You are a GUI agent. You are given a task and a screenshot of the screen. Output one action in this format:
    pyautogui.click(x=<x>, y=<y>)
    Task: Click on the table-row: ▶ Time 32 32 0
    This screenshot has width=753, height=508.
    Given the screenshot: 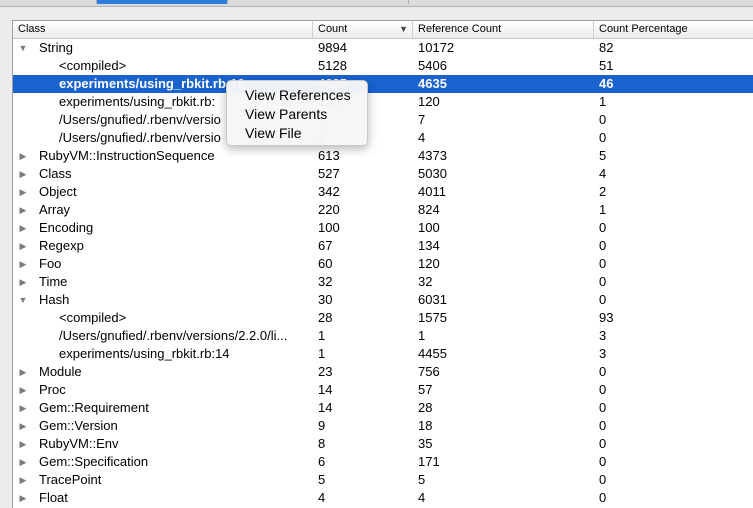 What is the action you would take?
    pyautogui.click(x=383, y=282)
    